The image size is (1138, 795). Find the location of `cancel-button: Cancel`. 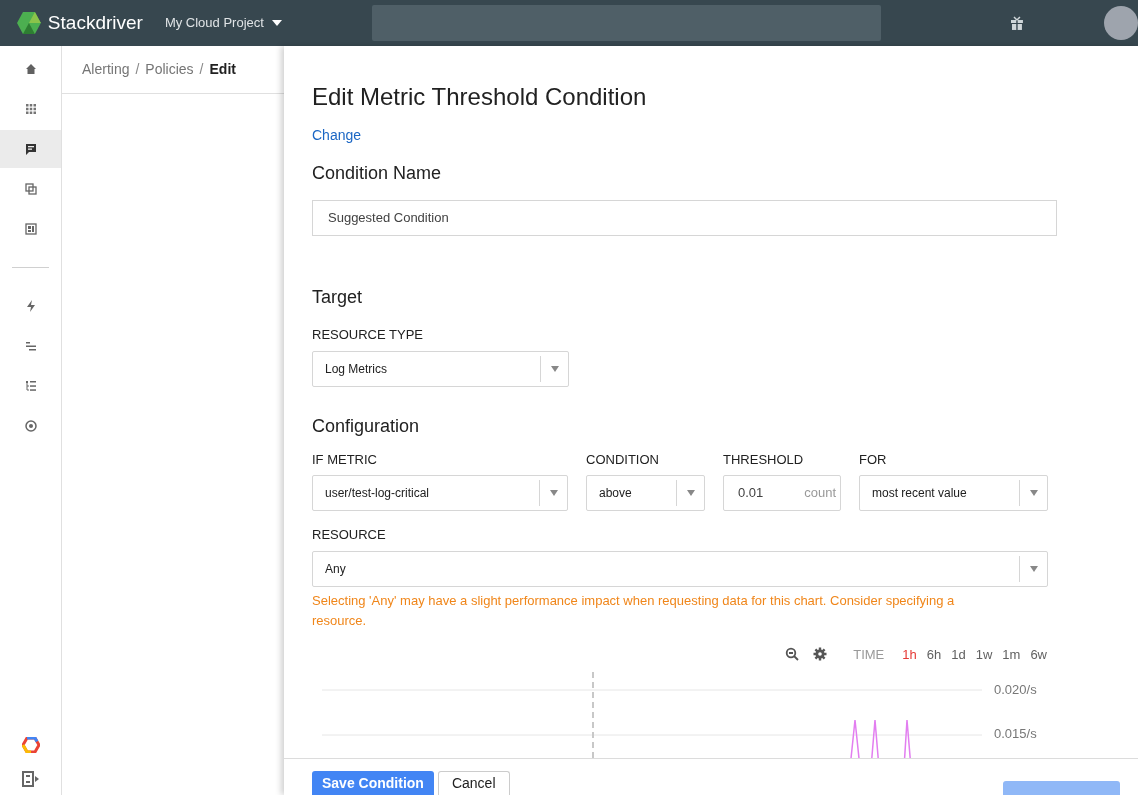

cancel-button: Cancel is located at coordinates (473, 783).